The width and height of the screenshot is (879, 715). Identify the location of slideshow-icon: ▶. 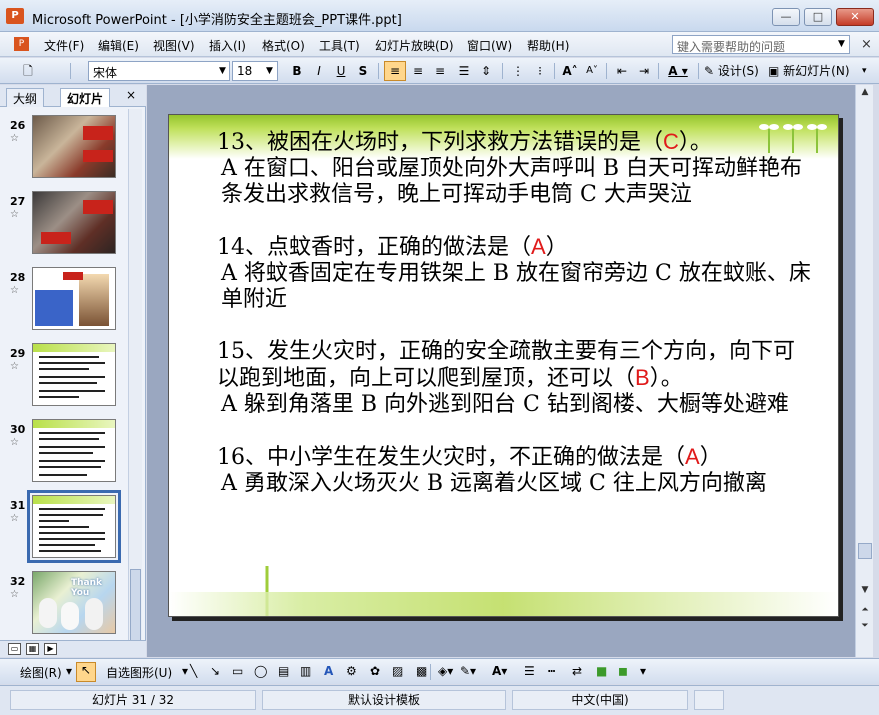
(50, 649).